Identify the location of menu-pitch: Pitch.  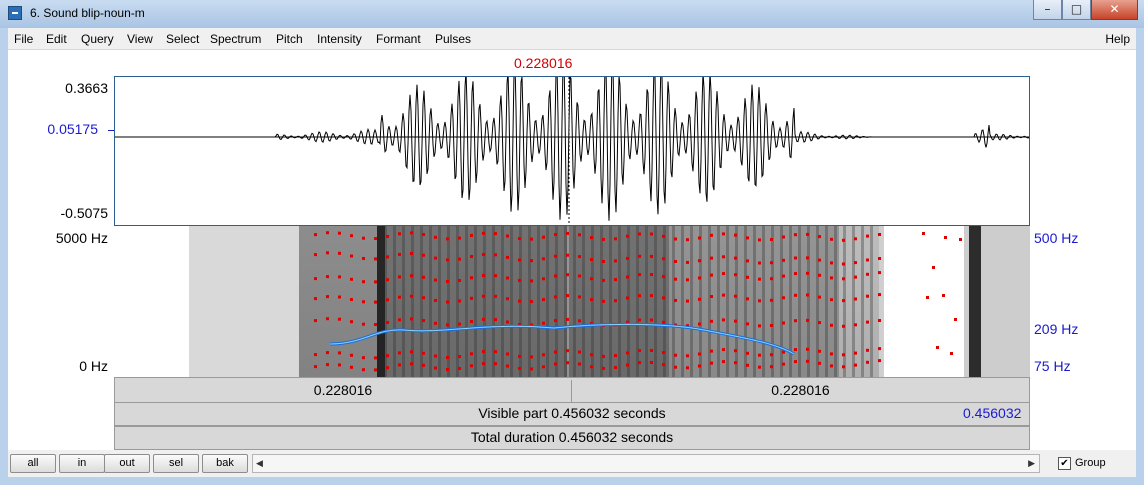
(289, 39).